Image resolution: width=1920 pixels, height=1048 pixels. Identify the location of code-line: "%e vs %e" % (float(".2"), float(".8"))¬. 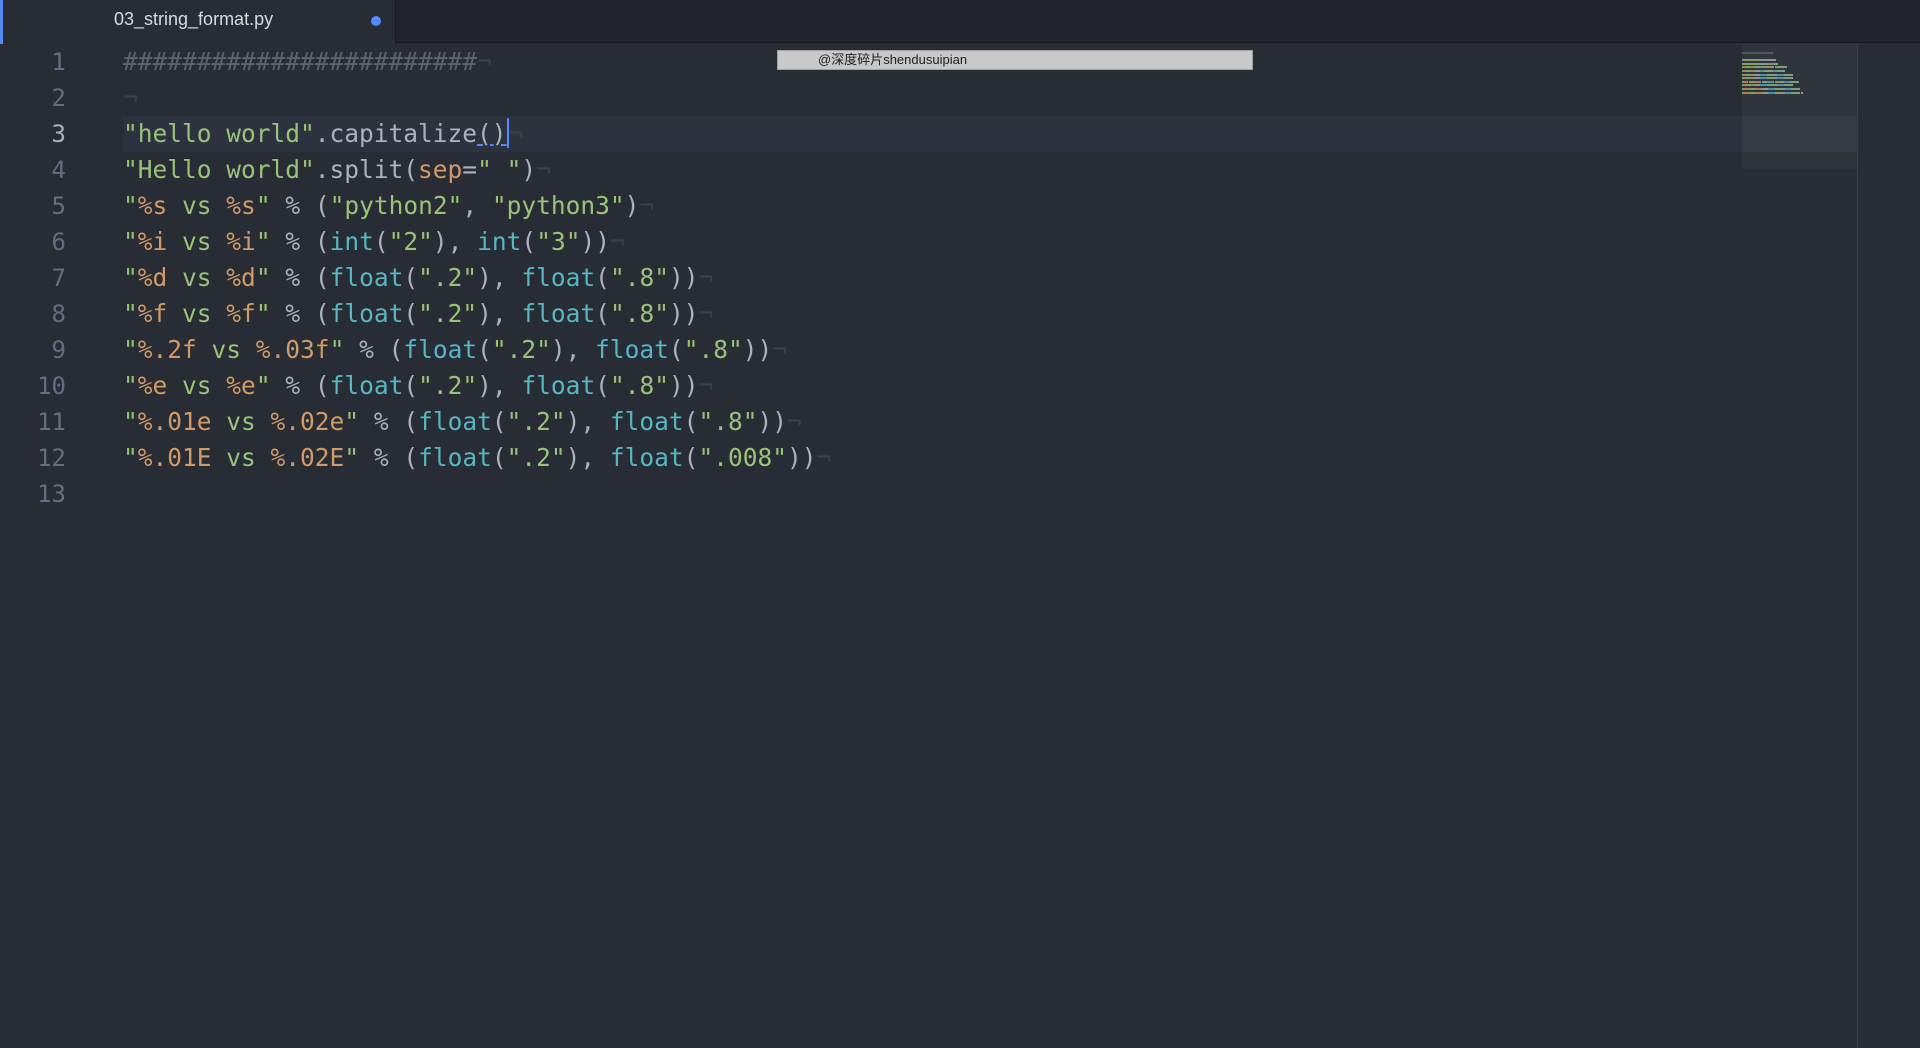
(418, 386).